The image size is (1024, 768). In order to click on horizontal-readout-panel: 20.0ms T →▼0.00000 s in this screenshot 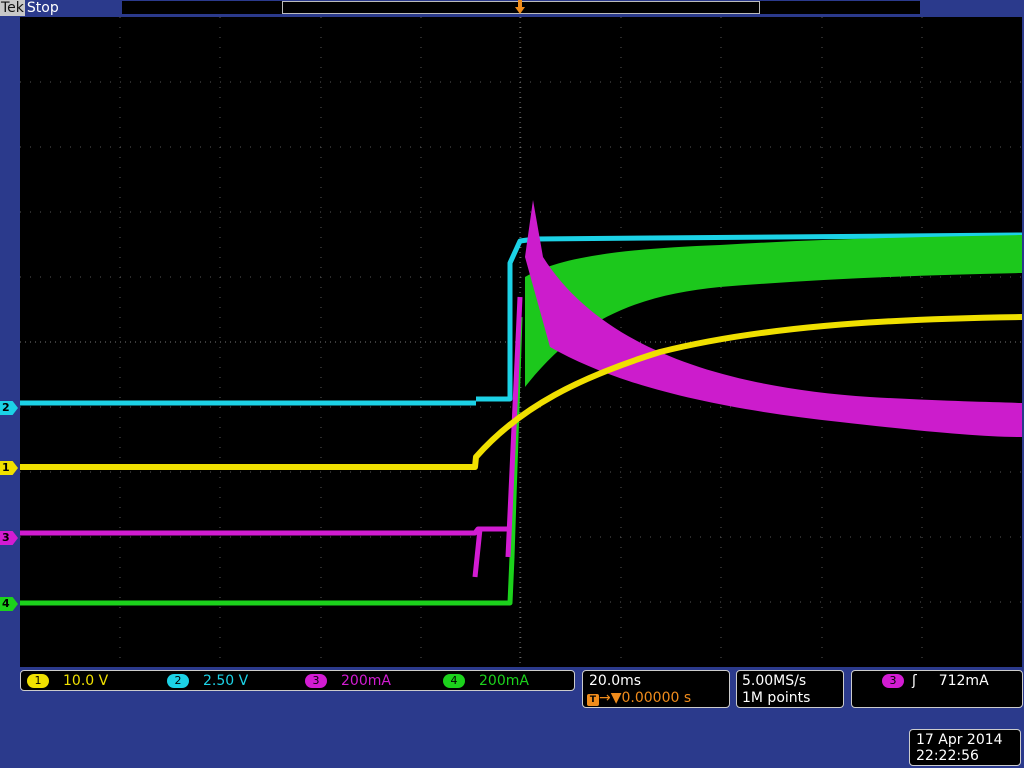, I will do `click(656, 689)`.